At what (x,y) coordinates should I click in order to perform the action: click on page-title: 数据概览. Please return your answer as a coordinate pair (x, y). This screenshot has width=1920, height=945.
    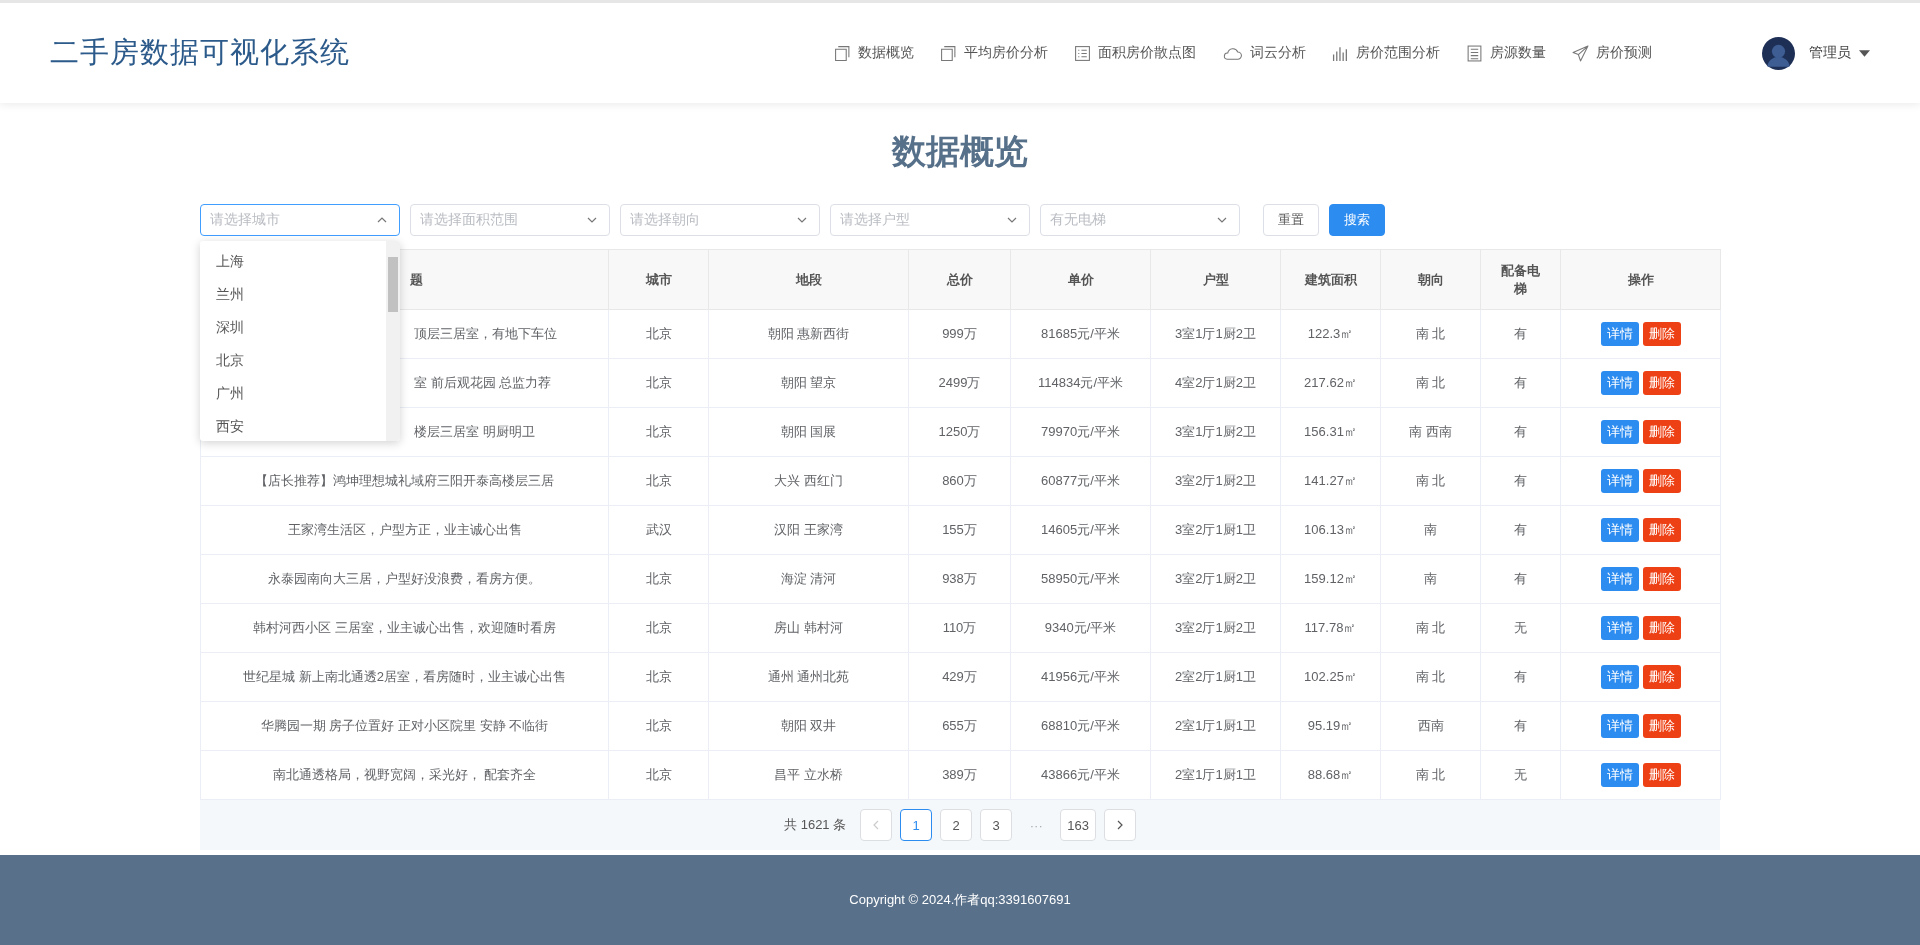
    Looking at the image, I should click on (960, 151).